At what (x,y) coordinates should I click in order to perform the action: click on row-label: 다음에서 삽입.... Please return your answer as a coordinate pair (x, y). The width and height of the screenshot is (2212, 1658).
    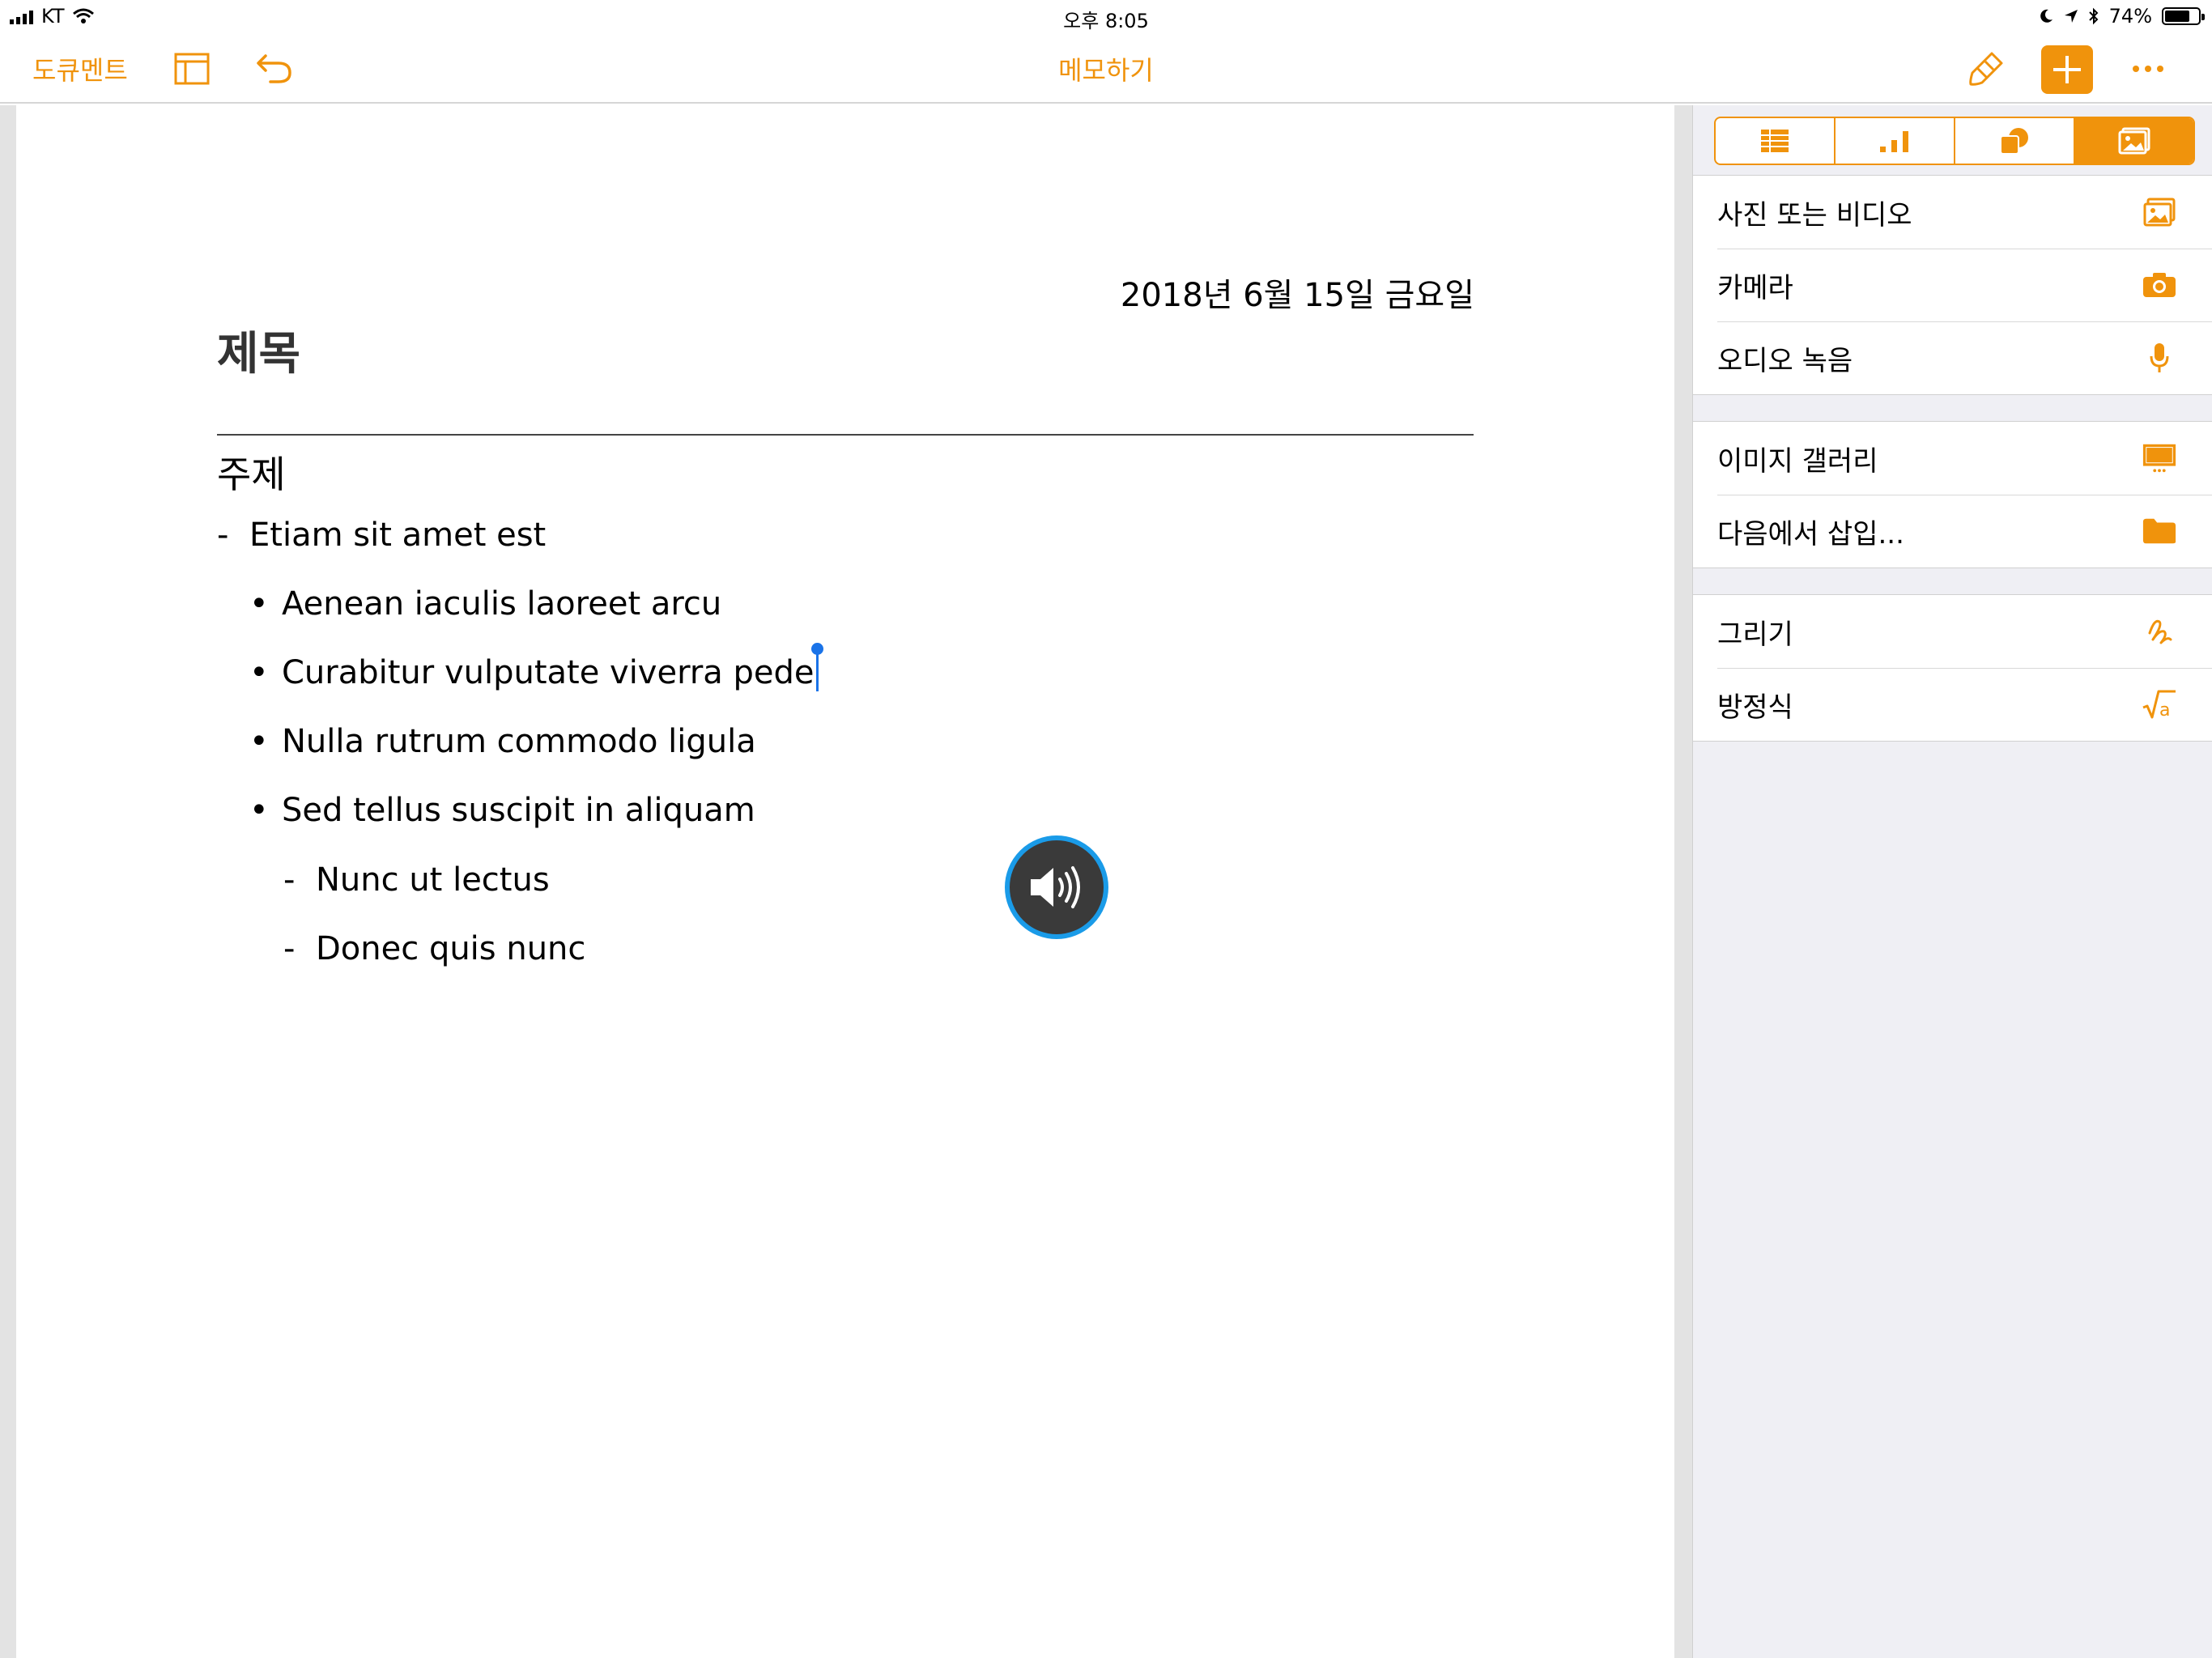
    Looking at the image, I should click on (1811, 534).